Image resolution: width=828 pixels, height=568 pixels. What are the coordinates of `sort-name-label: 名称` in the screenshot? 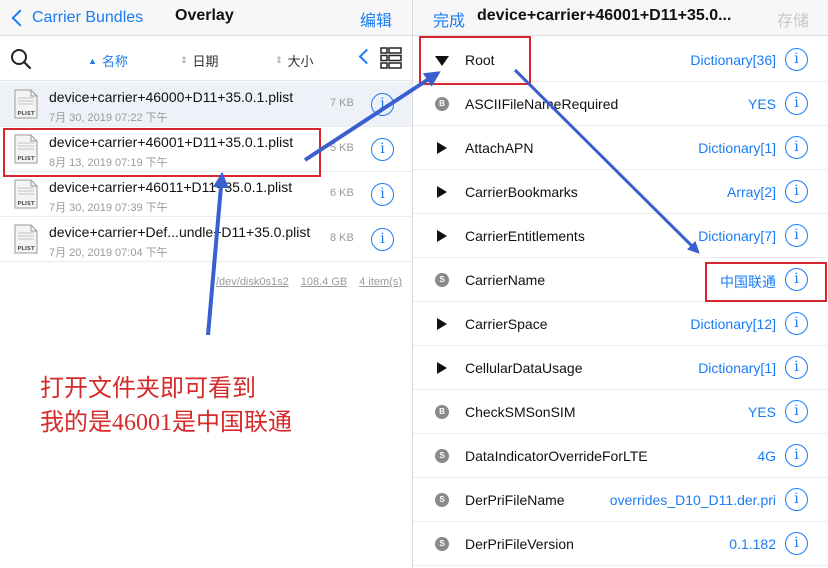 It's located at (114, 61).